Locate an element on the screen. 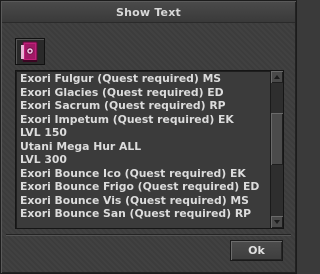  text-line: LVL 300 is located at coordinates (43, 159).